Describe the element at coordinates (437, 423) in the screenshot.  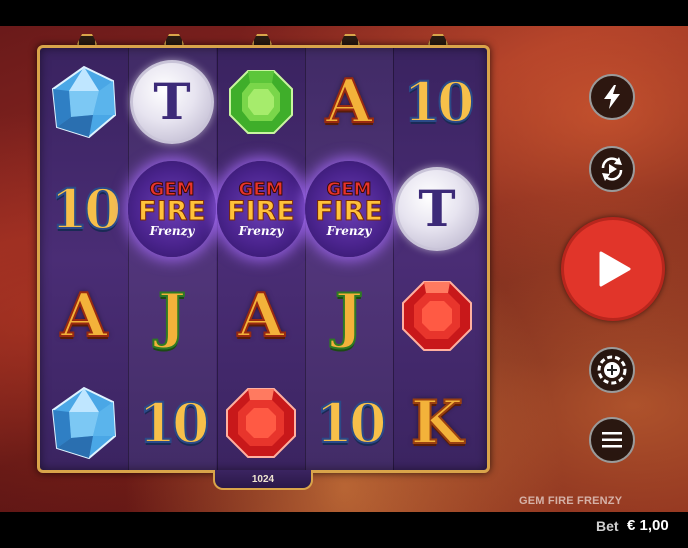
I see `symbol-king: K` at that location.